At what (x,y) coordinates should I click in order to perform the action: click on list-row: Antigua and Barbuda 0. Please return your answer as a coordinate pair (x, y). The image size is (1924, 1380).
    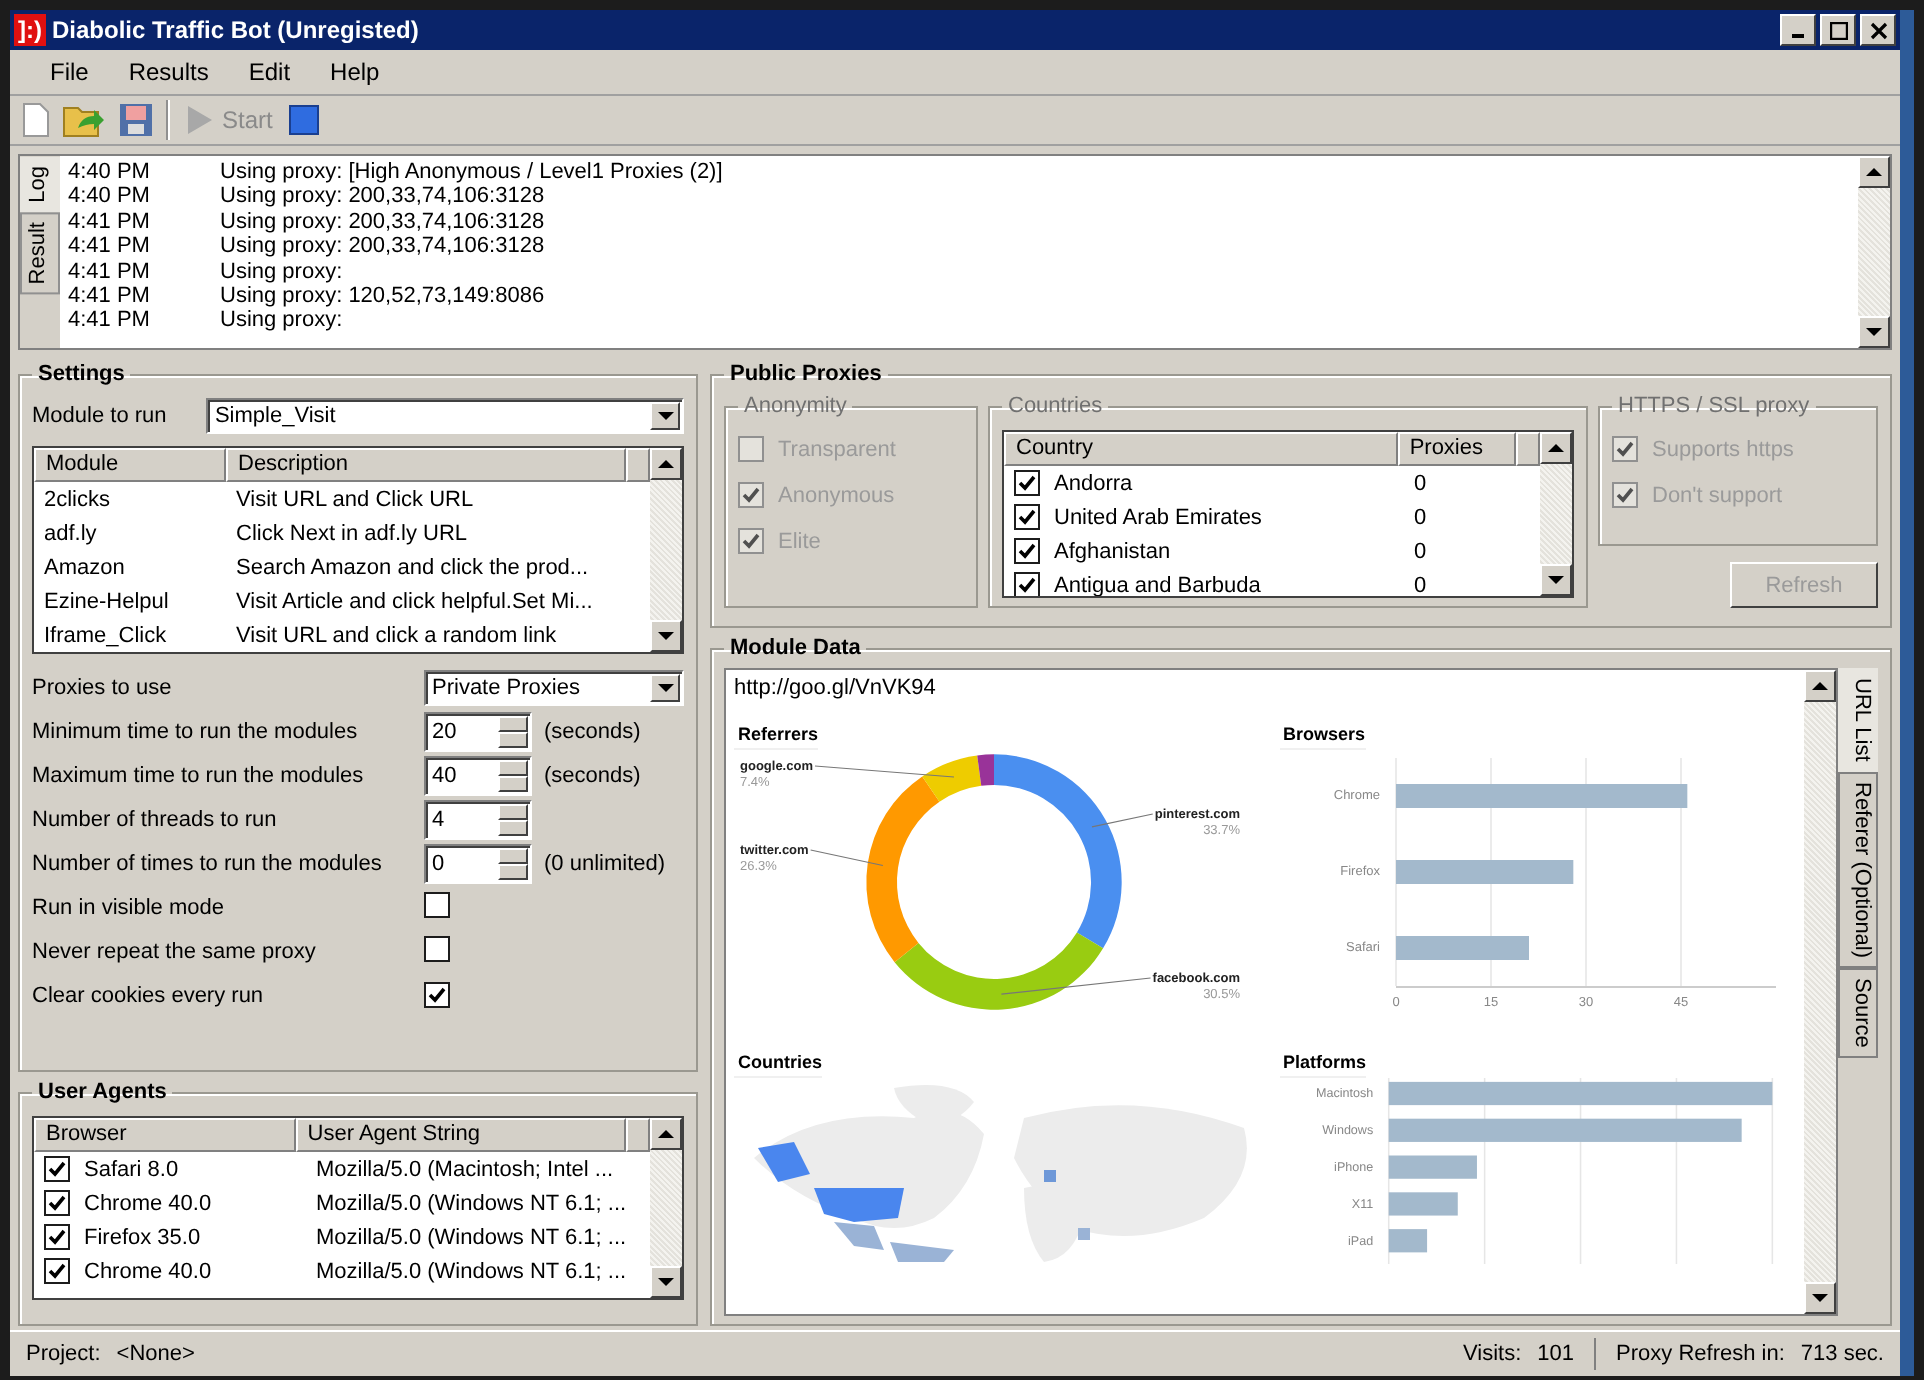
    Looking at the image, I should click on (1272, 582).